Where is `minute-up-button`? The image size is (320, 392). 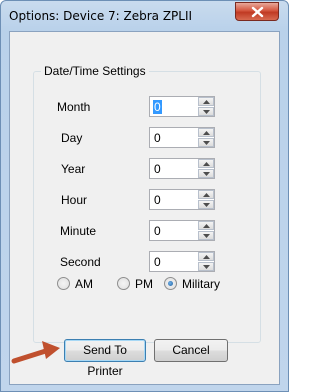 minute-up-button is located at coordinates (206, 225).